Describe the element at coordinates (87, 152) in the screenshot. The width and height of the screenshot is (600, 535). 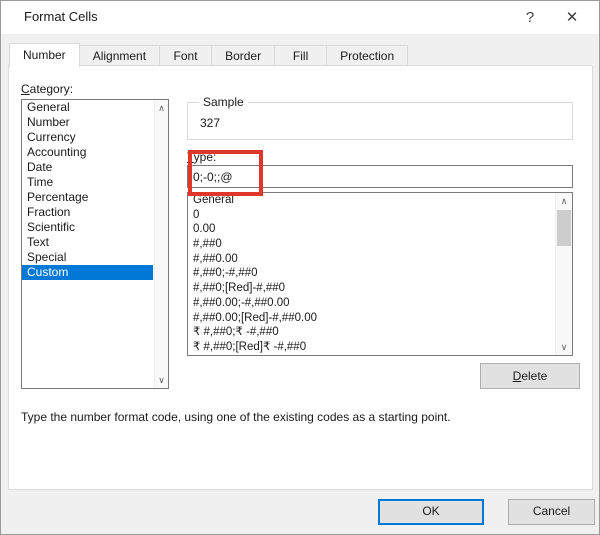
I see `category-item: Accounting` at that location.